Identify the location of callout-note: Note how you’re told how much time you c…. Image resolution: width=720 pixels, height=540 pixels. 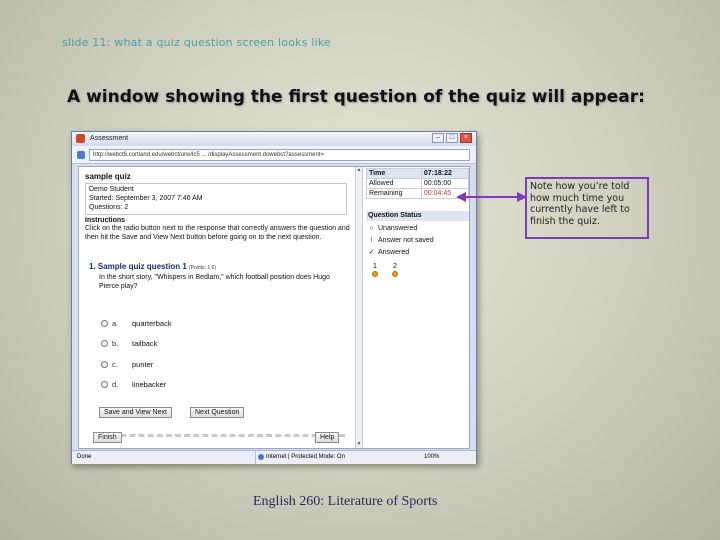
(587, 208).